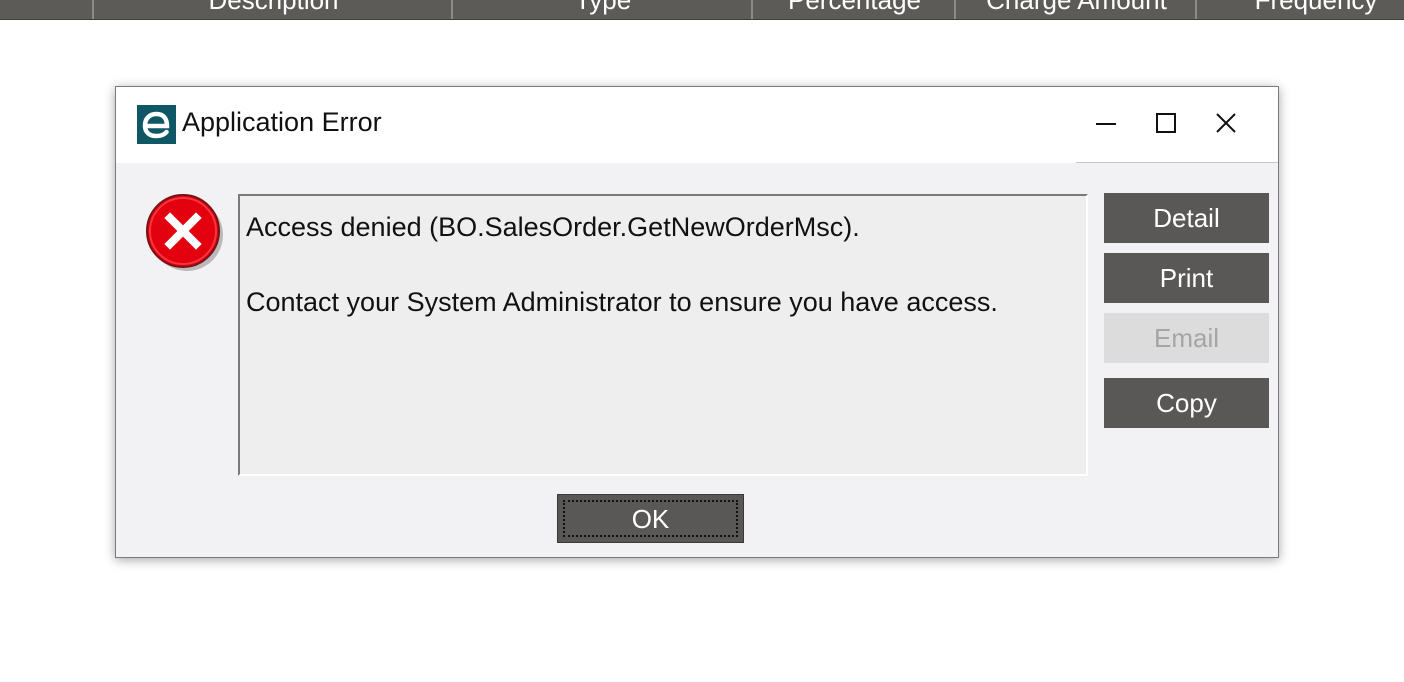 The height and width of the screenshot is (682, 1404). I want to click on grid-column-frequency: Frequency, so click(1299, 9).